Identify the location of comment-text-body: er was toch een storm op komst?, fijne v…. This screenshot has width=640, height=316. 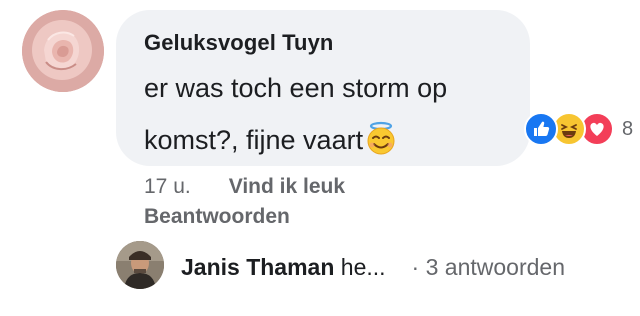
(296, 114).